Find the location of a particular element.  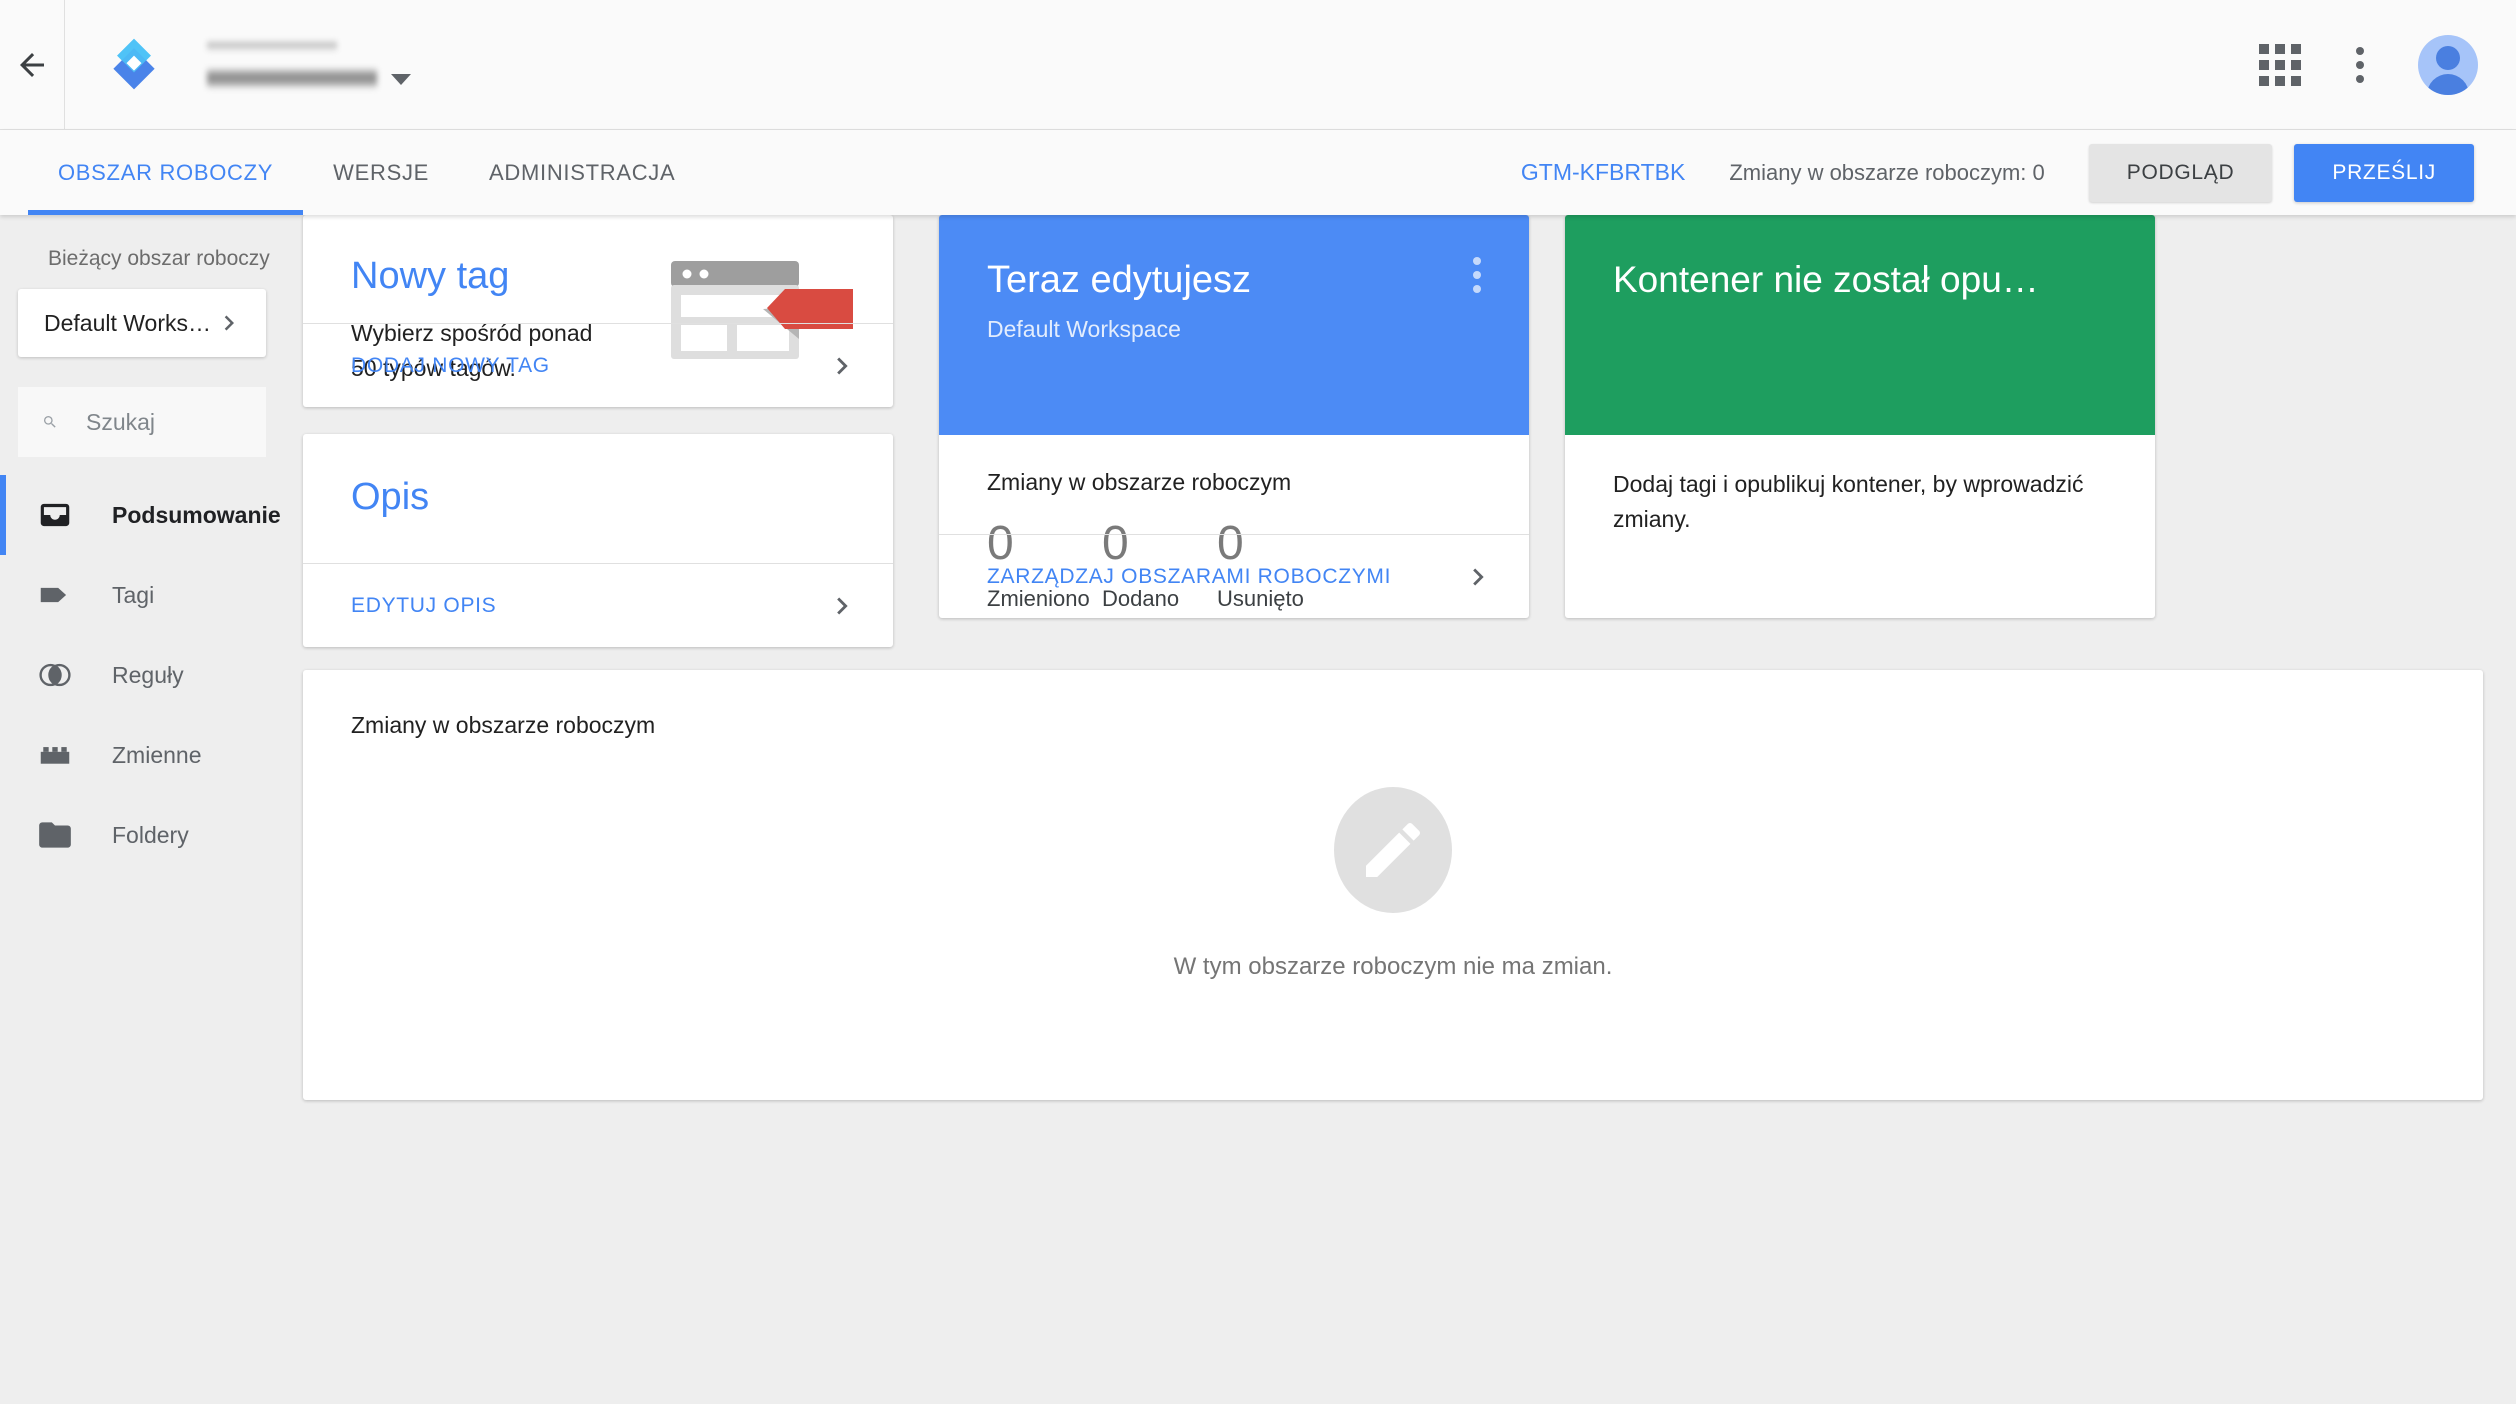

edit-description-label: EDYTUJ OPIS is located at coordinates (424, 605).